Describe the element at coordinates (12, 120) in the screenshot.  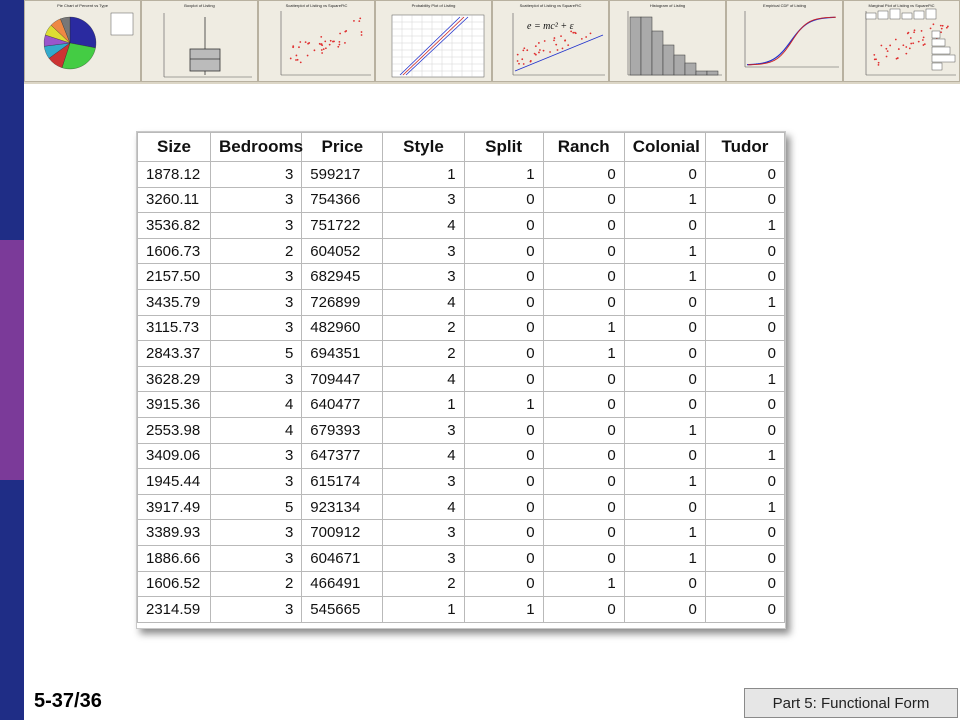
I see `left-bar-top` at that location.